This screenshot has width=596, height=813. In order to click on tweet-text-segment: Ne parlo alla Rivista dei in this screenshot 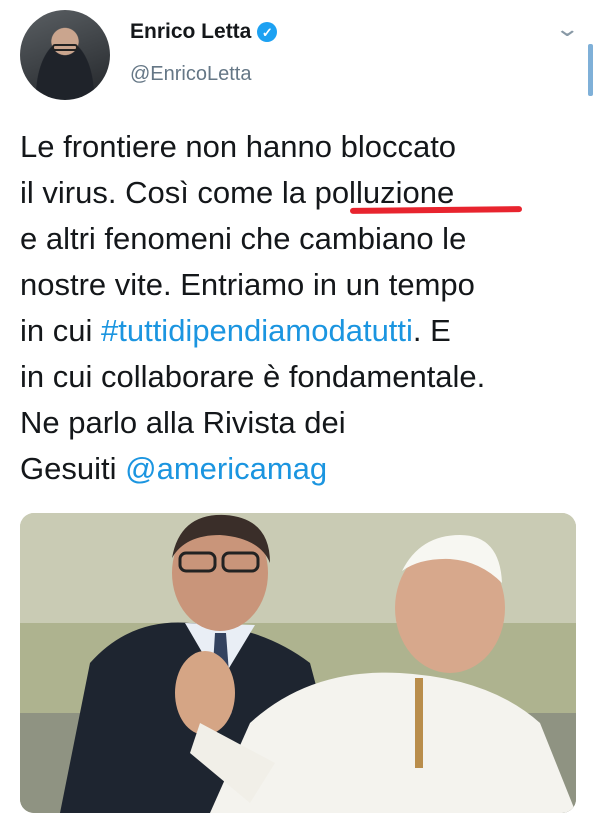, I will do `click(183, 422)`.